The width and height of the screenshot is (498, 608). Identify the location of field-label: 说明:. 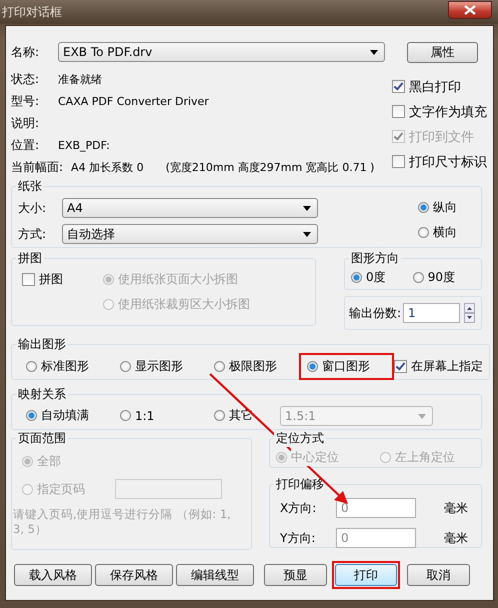
(25, 123).